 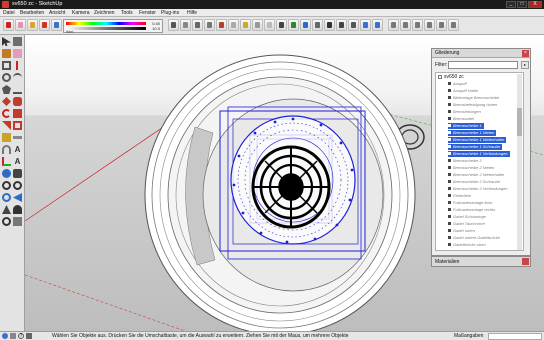 I want to click on zoom-icon, so click(x=6, y=185).